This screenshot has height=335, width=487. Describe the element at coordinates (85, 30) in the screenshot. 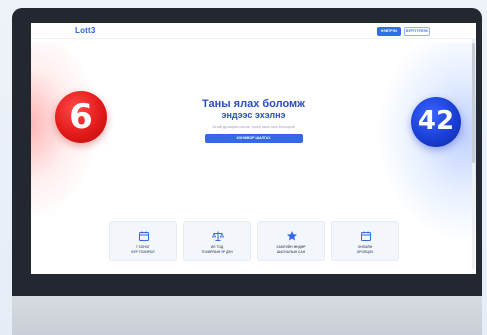

I see `logo: Lott3` at that location.